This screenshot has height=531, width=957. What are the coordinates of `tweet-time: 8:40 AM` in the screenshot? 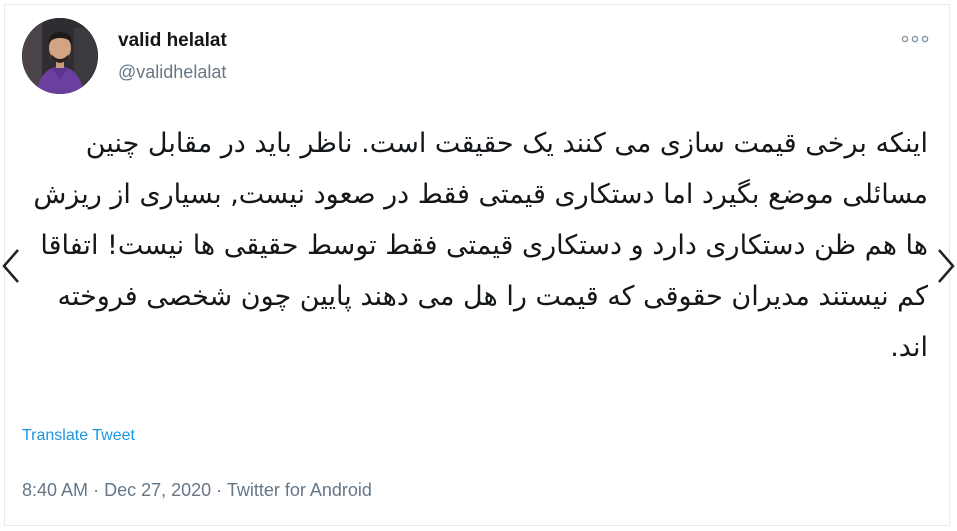 It's located at (55, 490).